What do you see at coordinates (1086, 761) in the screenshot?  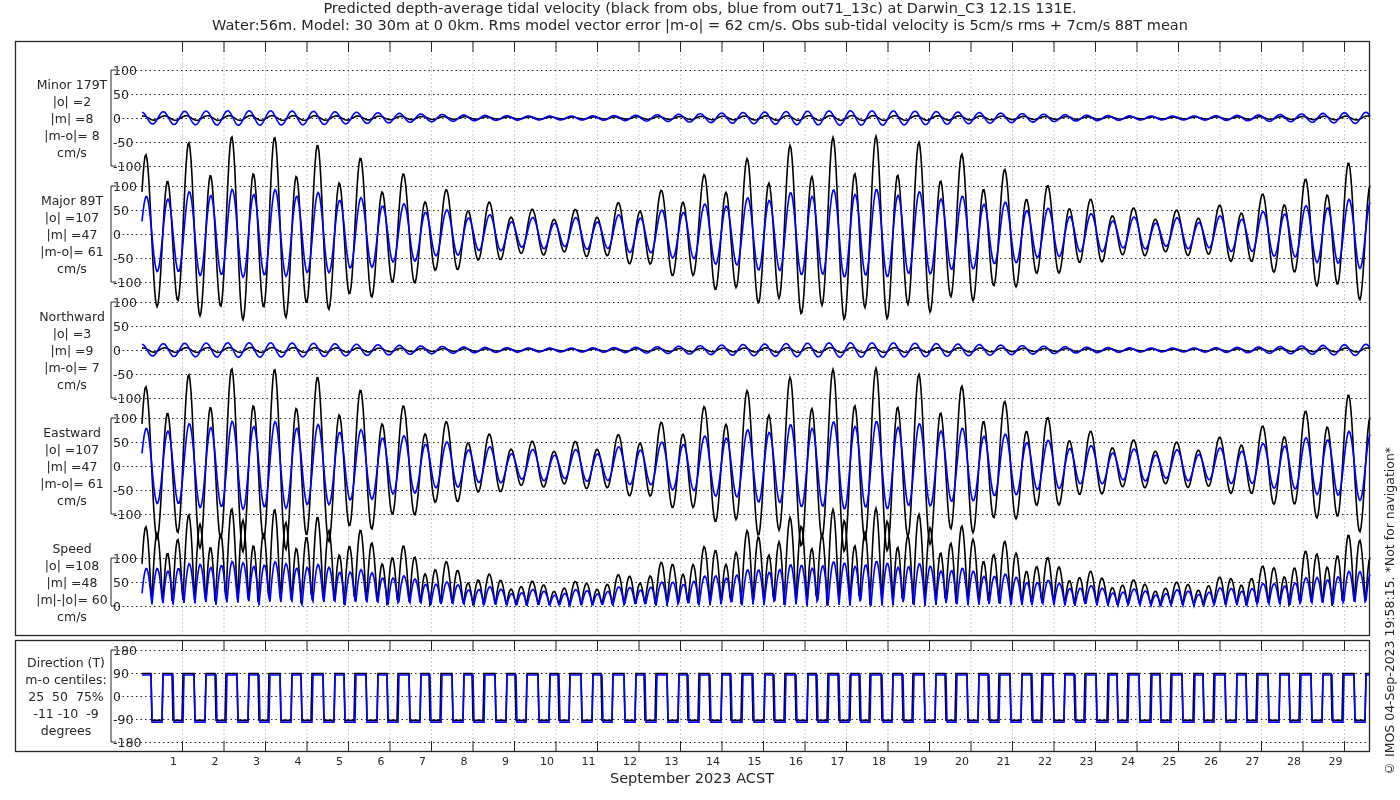 I see `tick-label: 23` at bounding box center [1086, 761].